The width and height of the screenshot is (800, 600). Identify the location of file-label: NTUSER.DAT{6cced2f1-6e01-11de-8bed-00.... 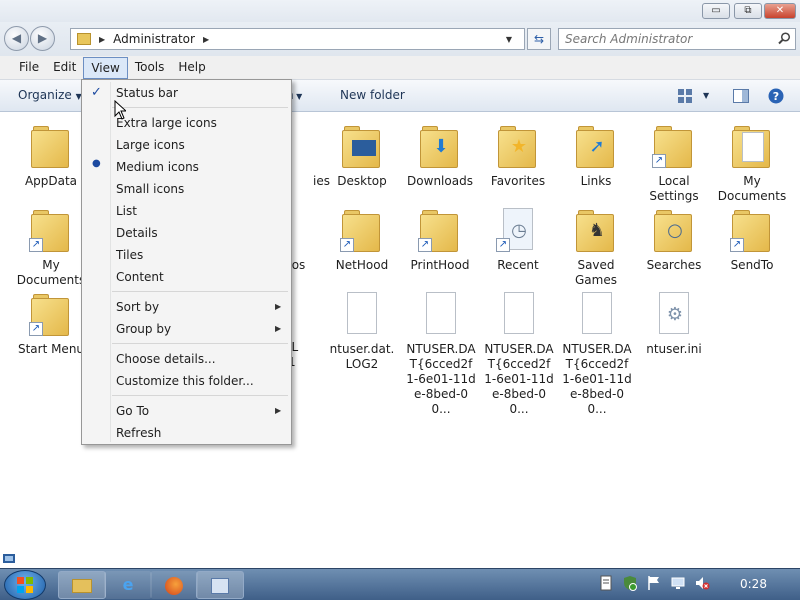
(597, 379).